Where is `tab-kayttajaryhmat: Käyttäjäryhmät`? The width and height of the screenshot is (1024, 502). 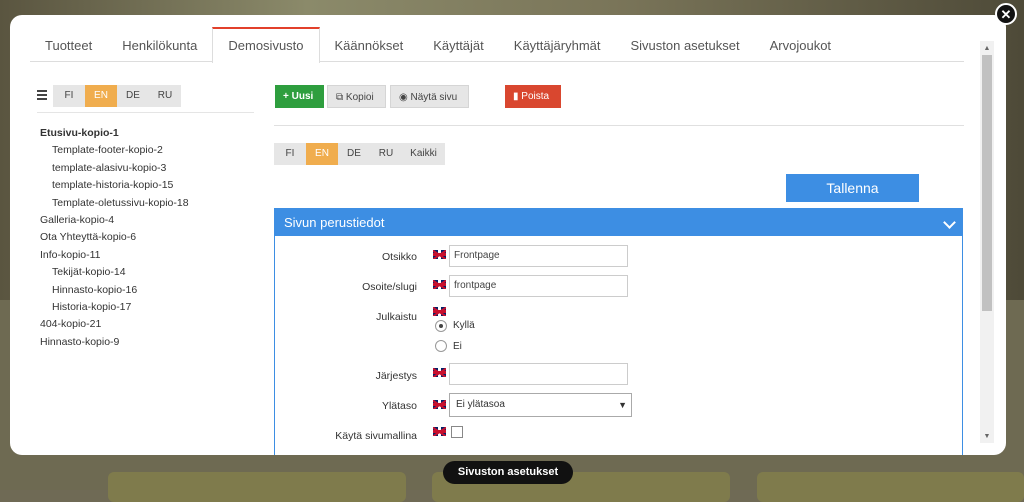 tab-kayttajaryhmat: Käyttäjäryhmät is located at coordinates (557, 44).